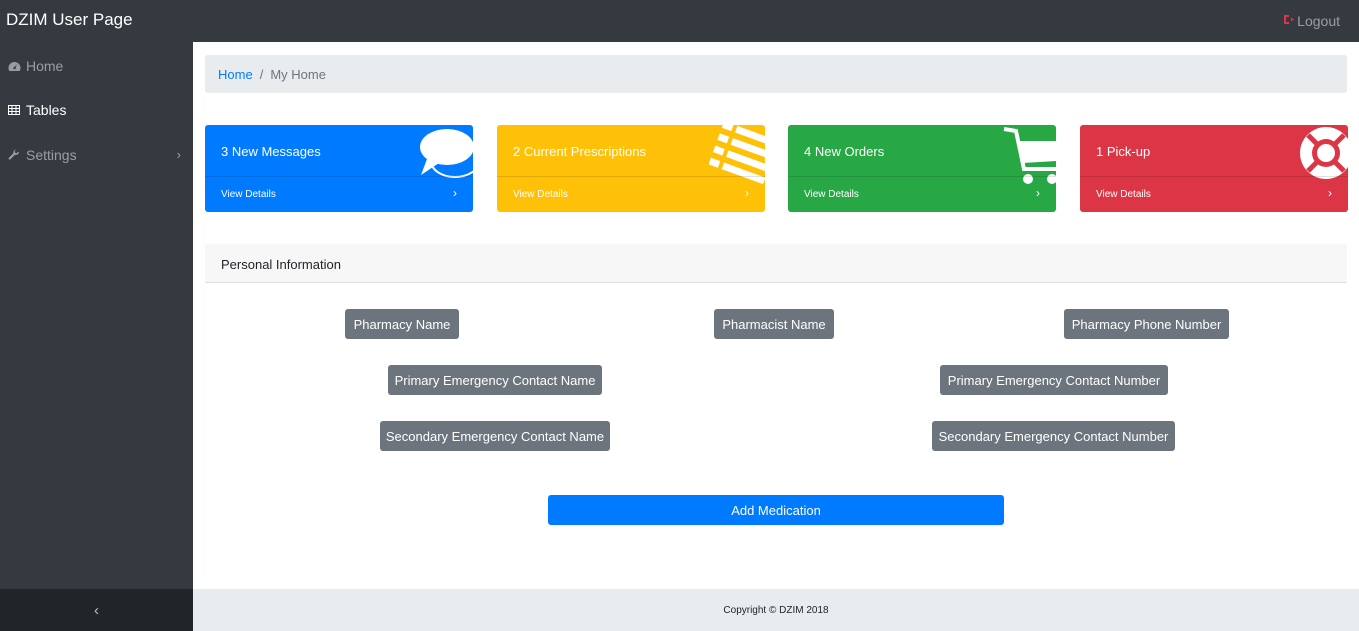 The image size is (1359, 631). What do you see at coordinates (271, 151) in the screenshot?
I see `card-title: 3 New Messages` at bounding box center [271, 151].